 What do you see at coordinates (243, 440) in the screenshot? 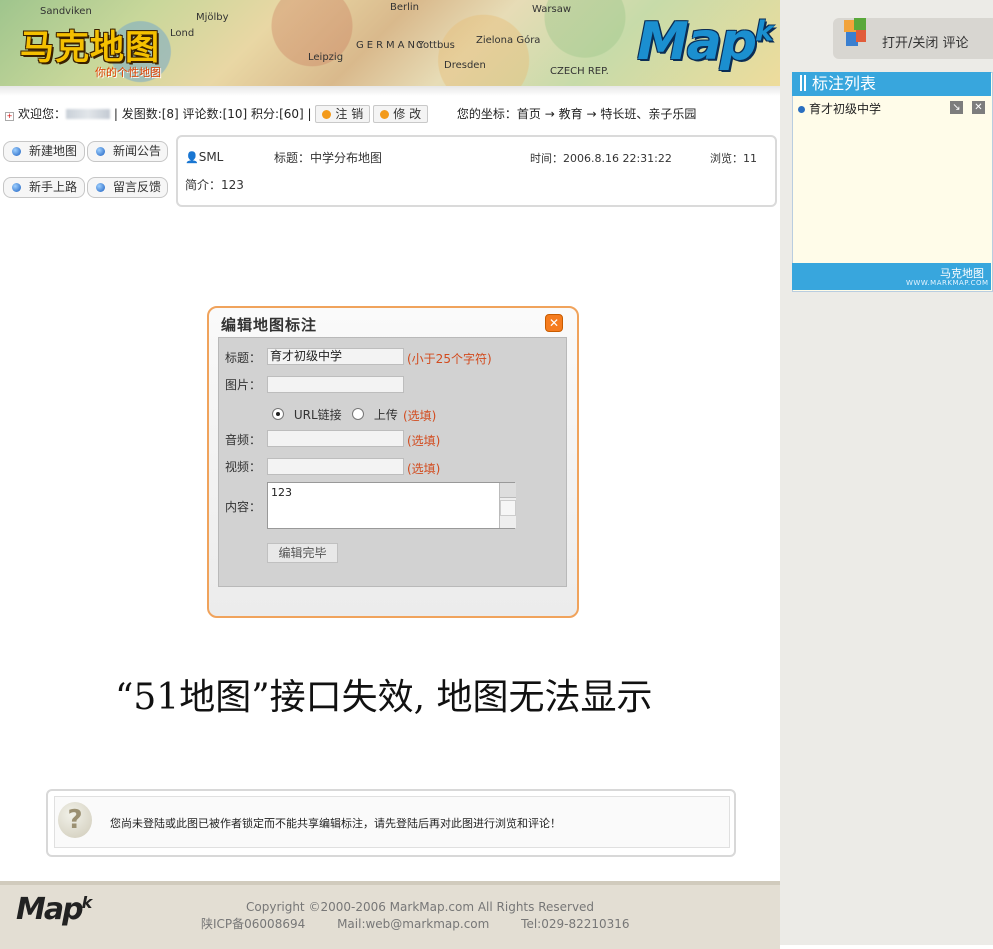
I see `audio-label: 音频：` at bounding box center [243, 440].